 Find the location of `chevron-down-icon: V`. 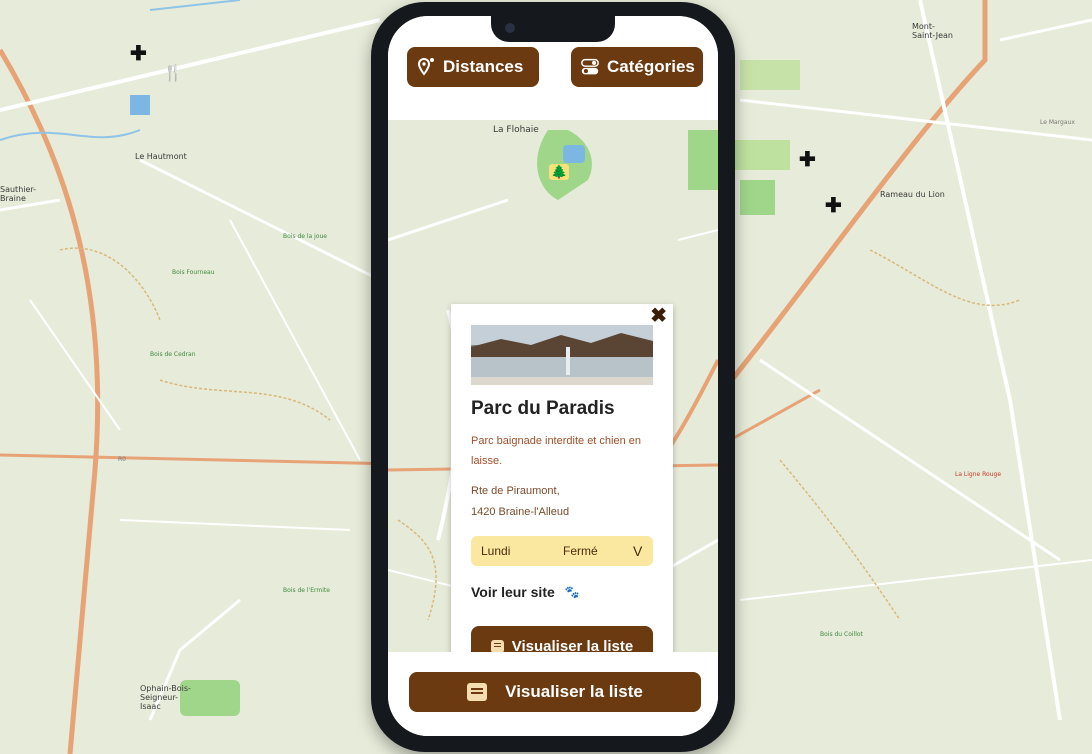

chevron-down-icon: V is located at coordinates (638, 551).